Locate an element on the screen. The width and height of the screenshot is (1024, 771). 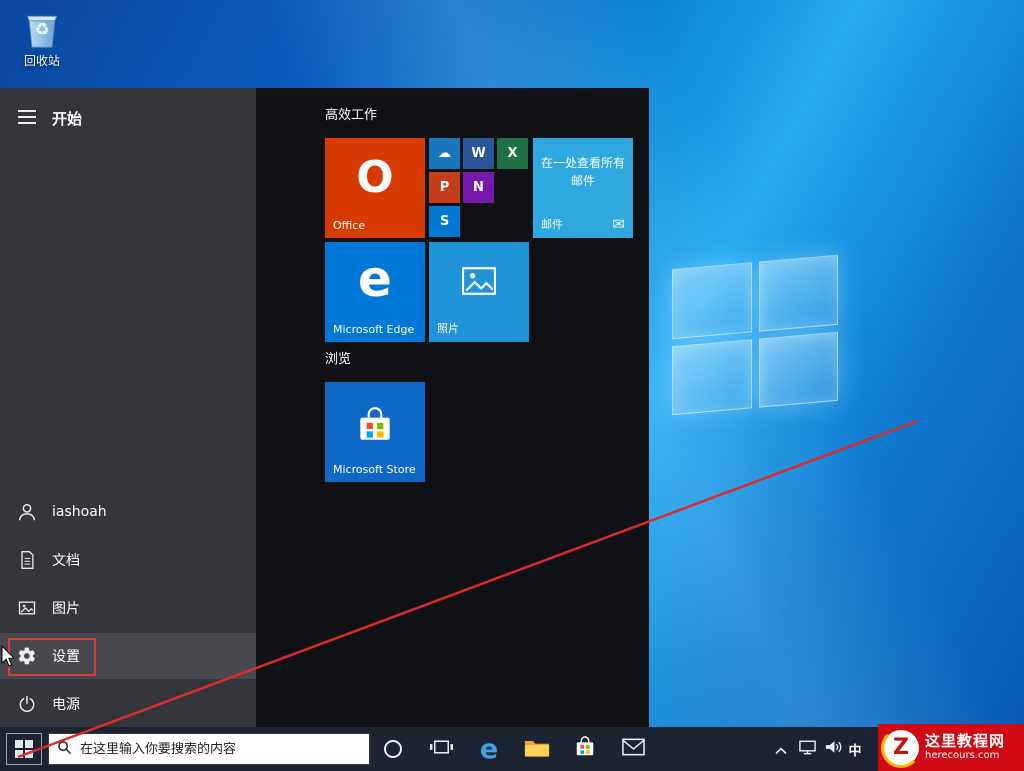
small-tile-word: W is located at coordinates (478, 153).